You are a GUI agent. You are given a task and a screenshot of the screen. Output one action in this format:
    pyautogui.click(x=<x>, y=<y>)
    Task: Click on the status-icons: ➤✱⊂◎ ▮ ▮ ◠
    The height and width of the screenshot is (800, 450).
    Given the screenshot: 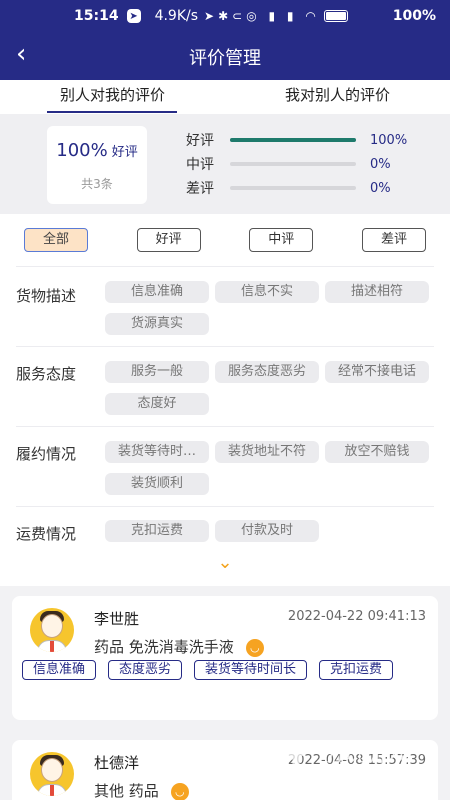 What is the action you would take?
    pyautogui.click(x=262, y=16)
    